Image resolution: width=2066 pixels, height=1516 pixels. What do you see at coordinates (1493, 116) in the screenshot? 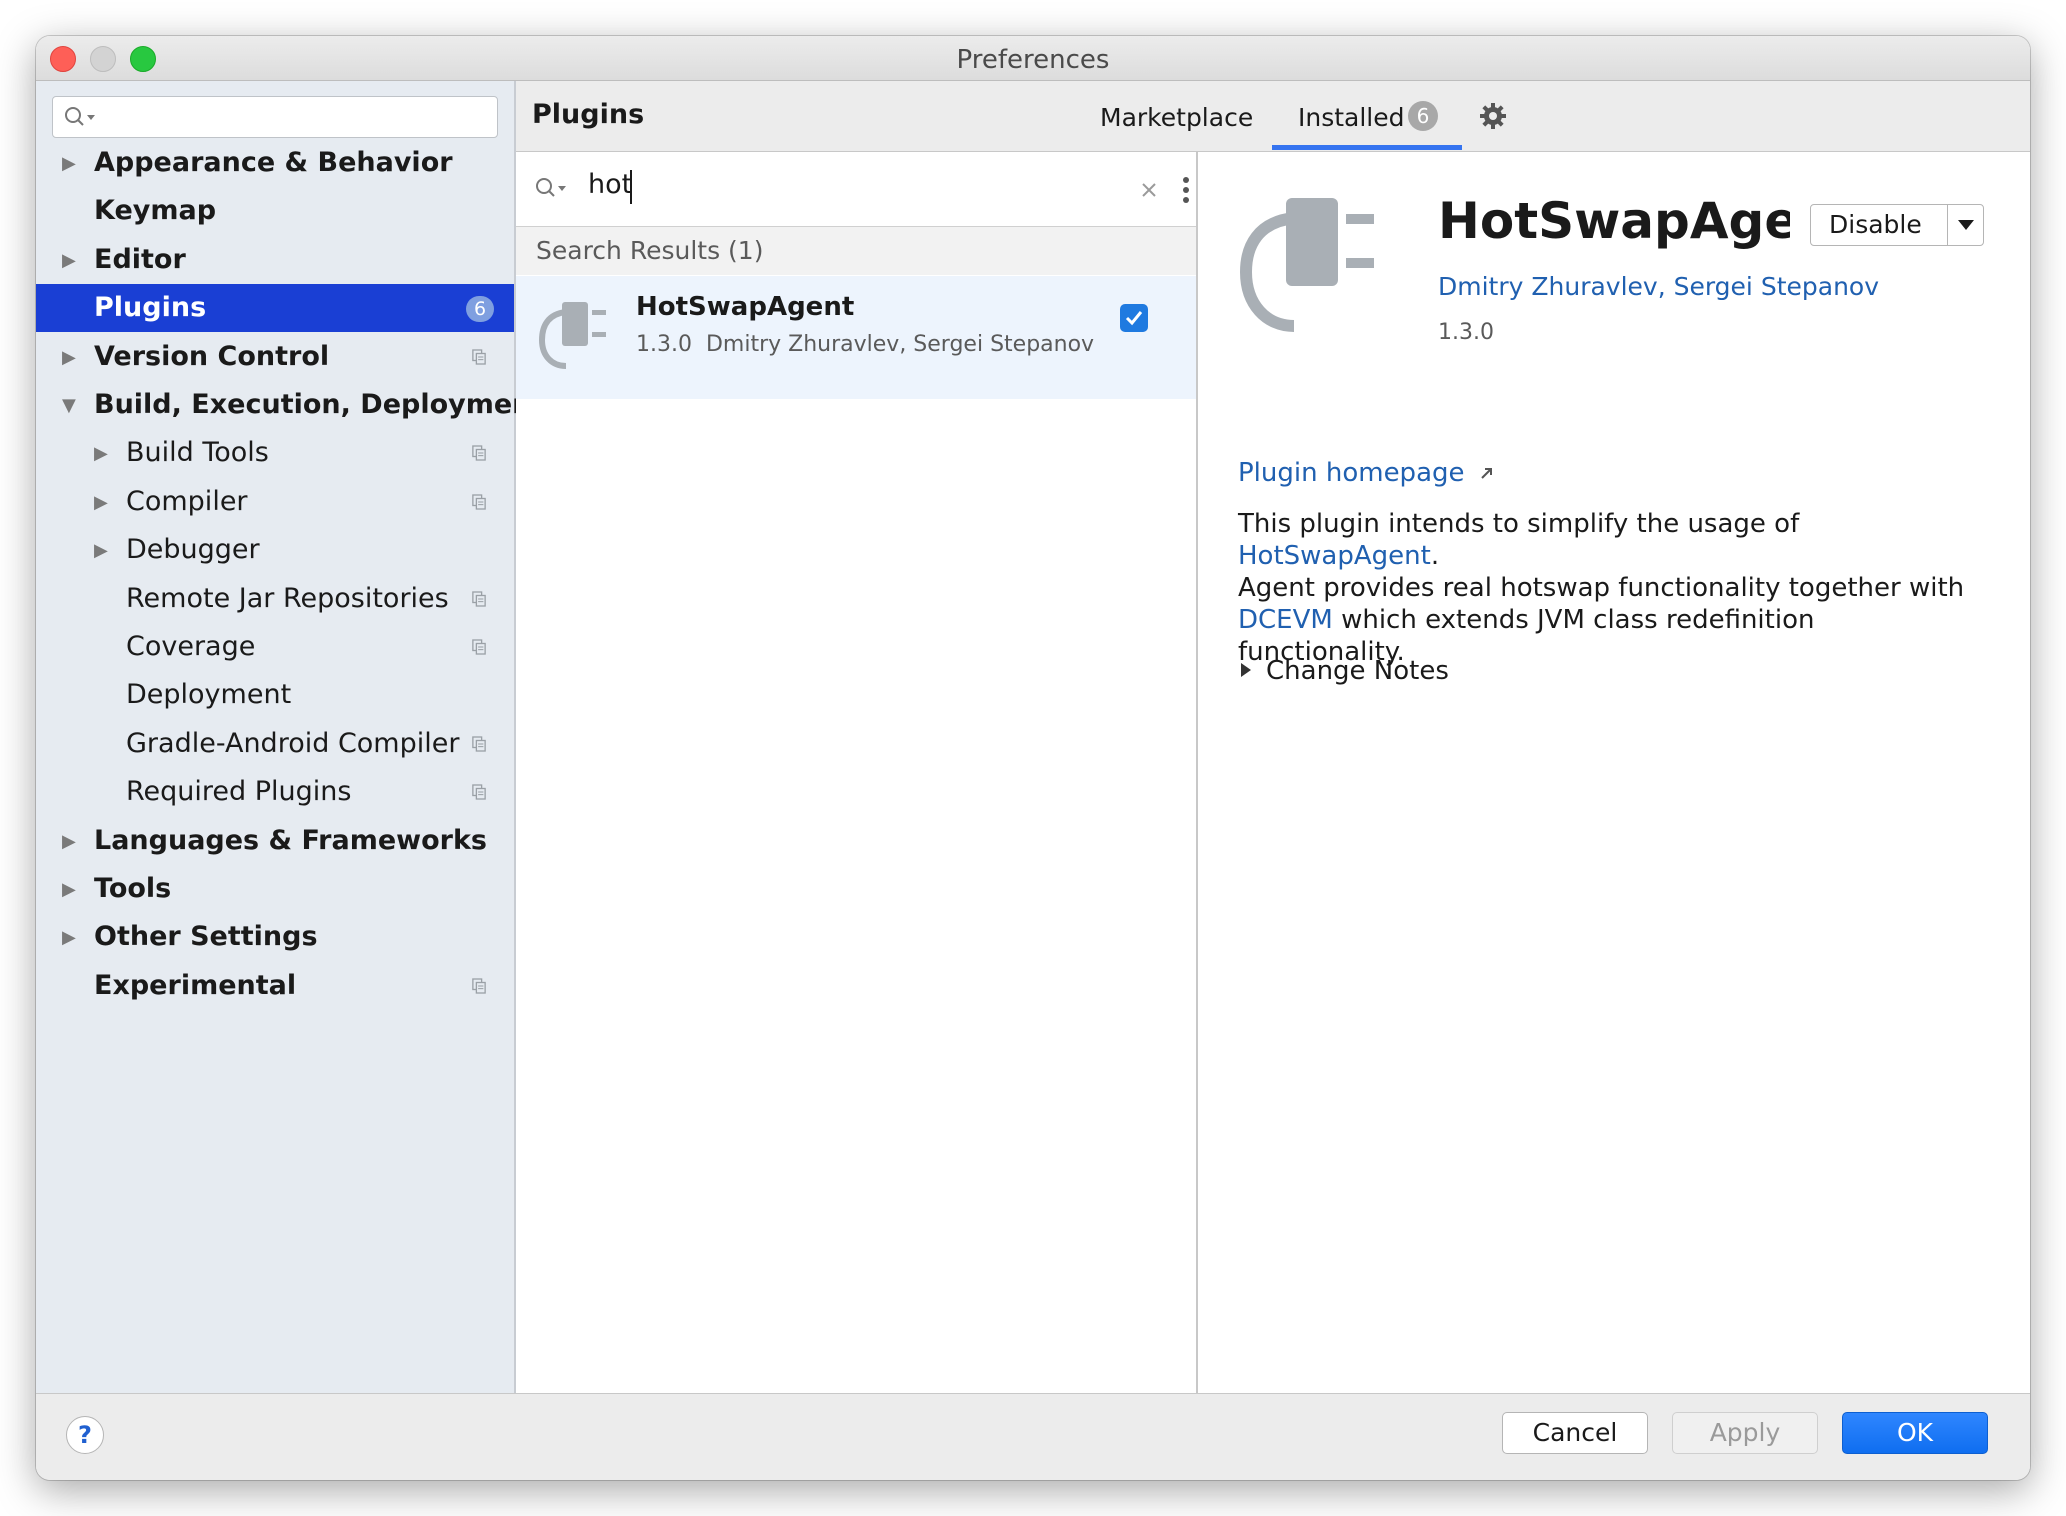
I see `gear-icon` at bounding box center [1493, 116].